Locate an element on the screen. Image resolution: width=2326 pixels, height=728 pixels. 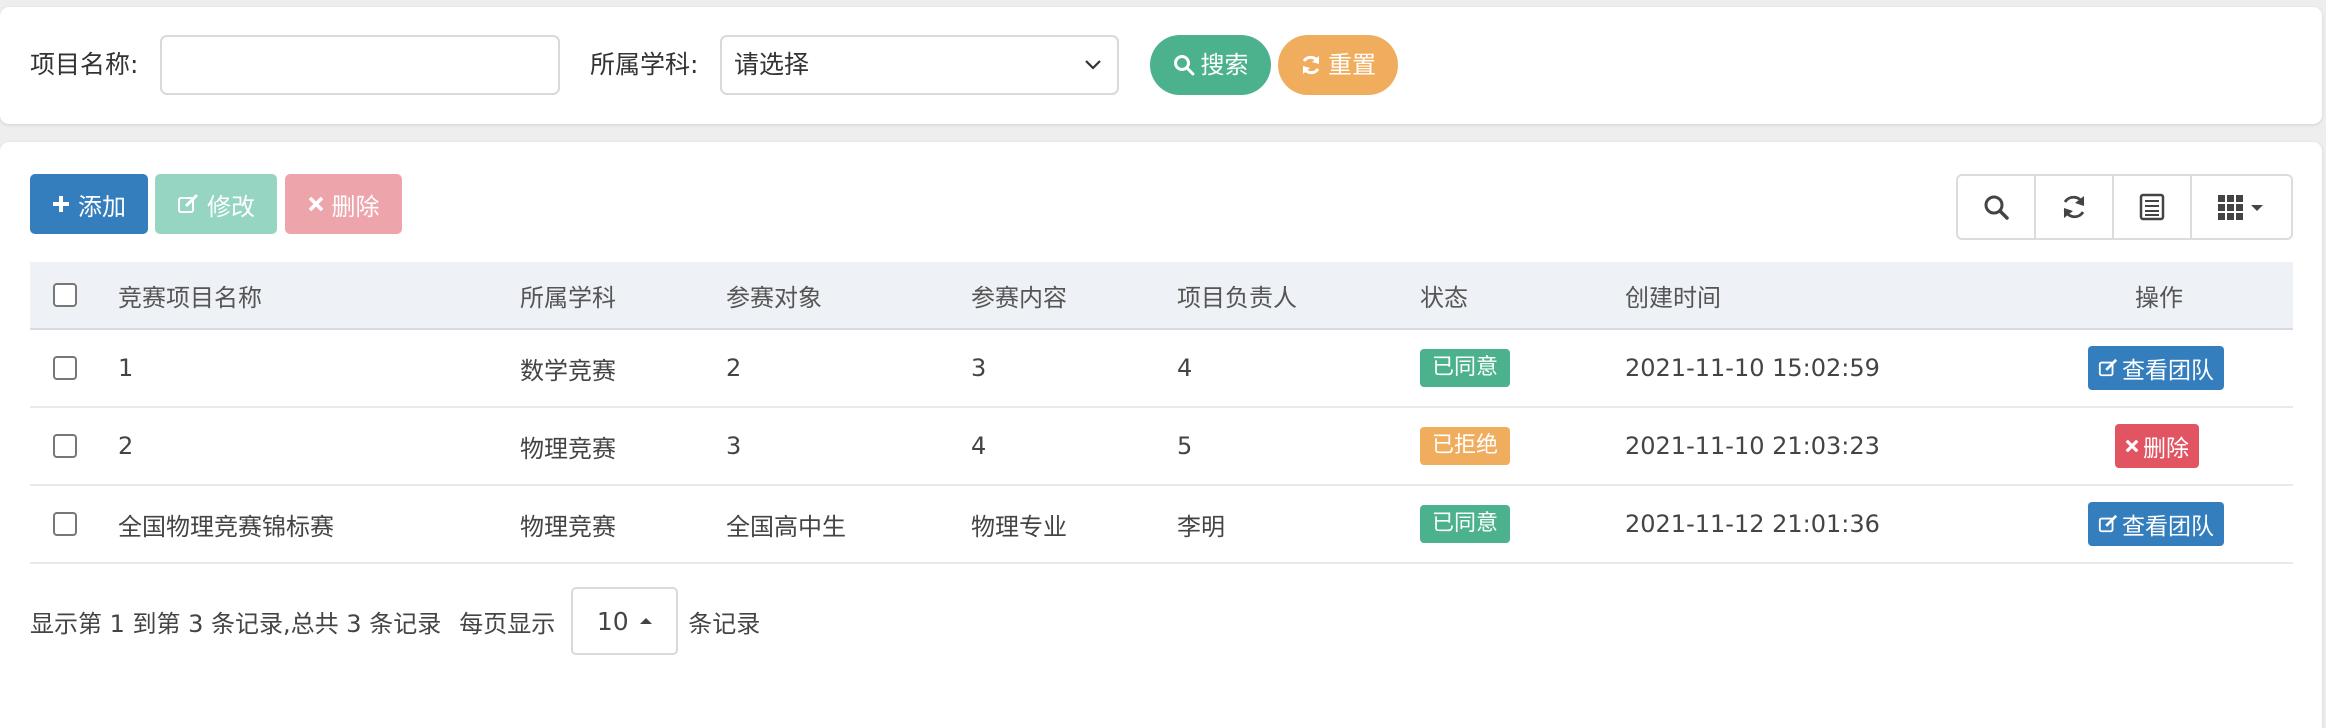
list-icon is located at coordinates (2152, 207).